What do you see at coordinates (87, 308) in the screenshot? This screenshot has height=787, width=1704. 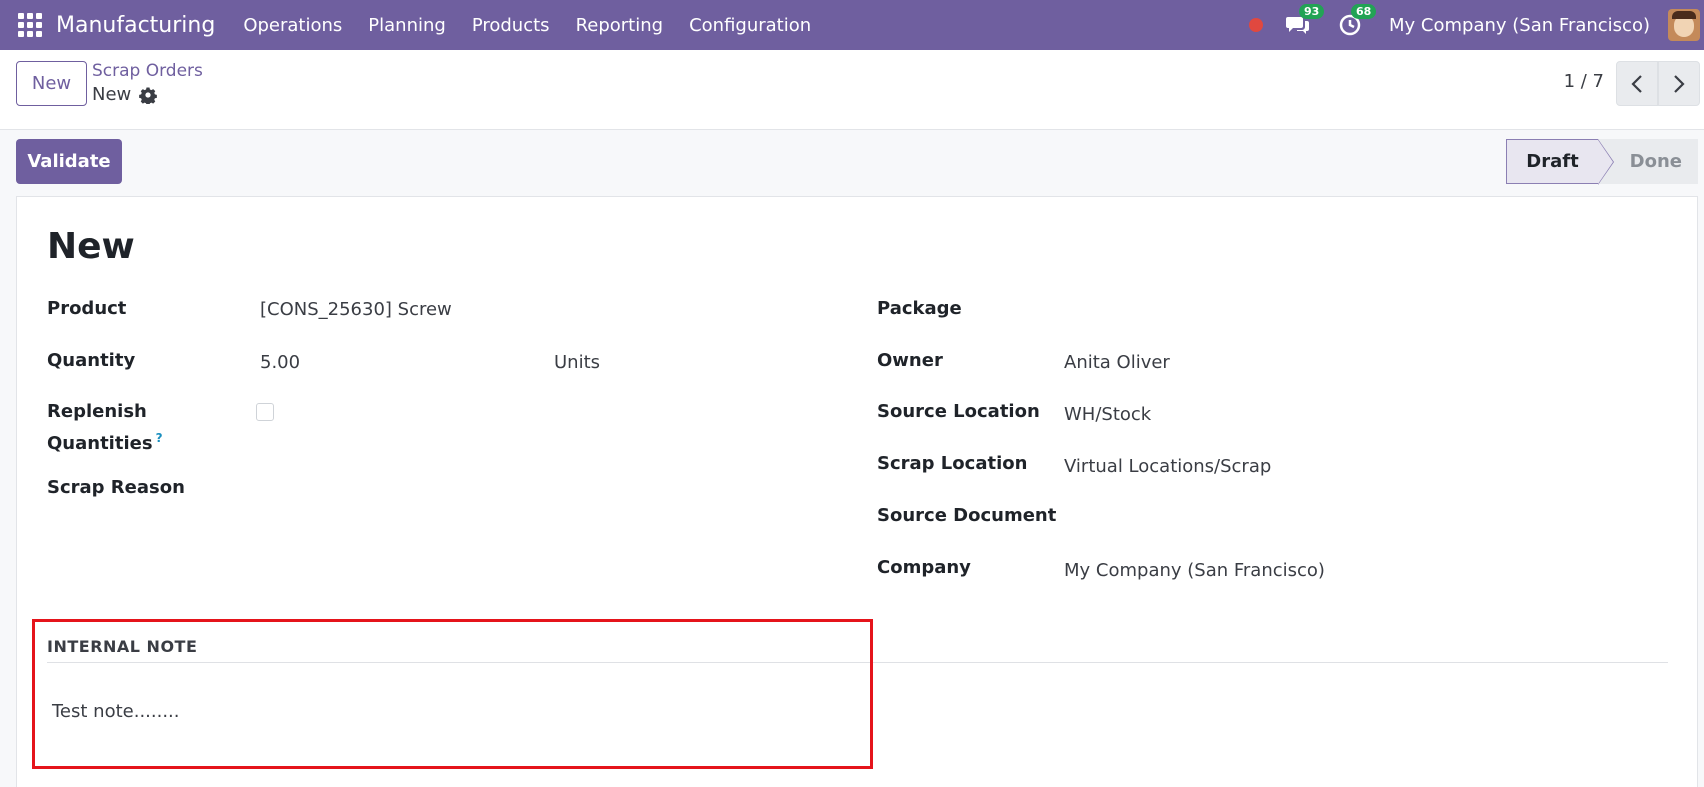 I see `product-label: Product` at bounding box center [87, 308].